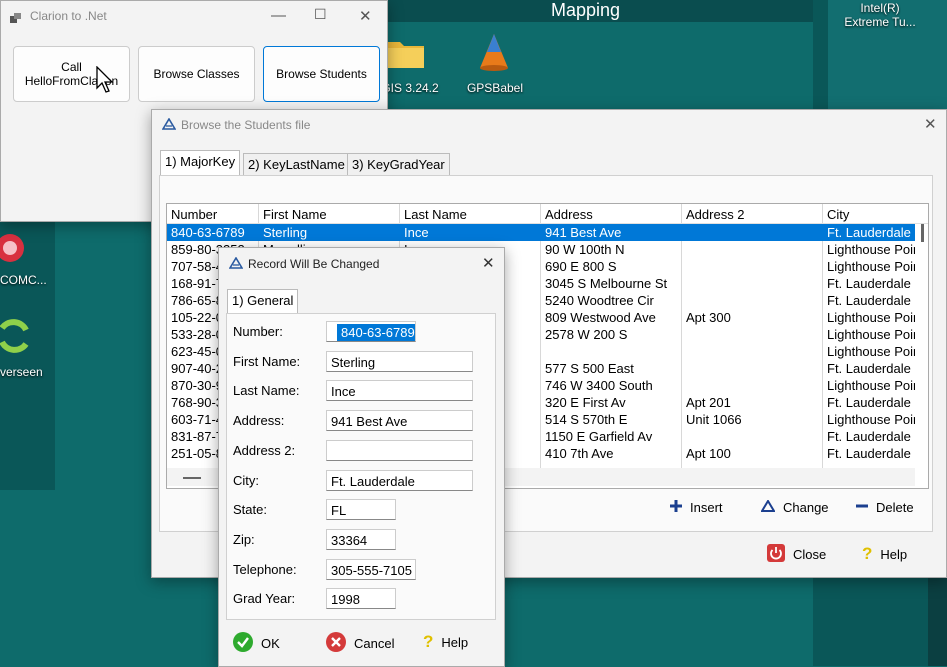  Describe the element at coordinates (612, 317) in the screenshot. I see `table-cell: 809 Westwood Ave` at that location.